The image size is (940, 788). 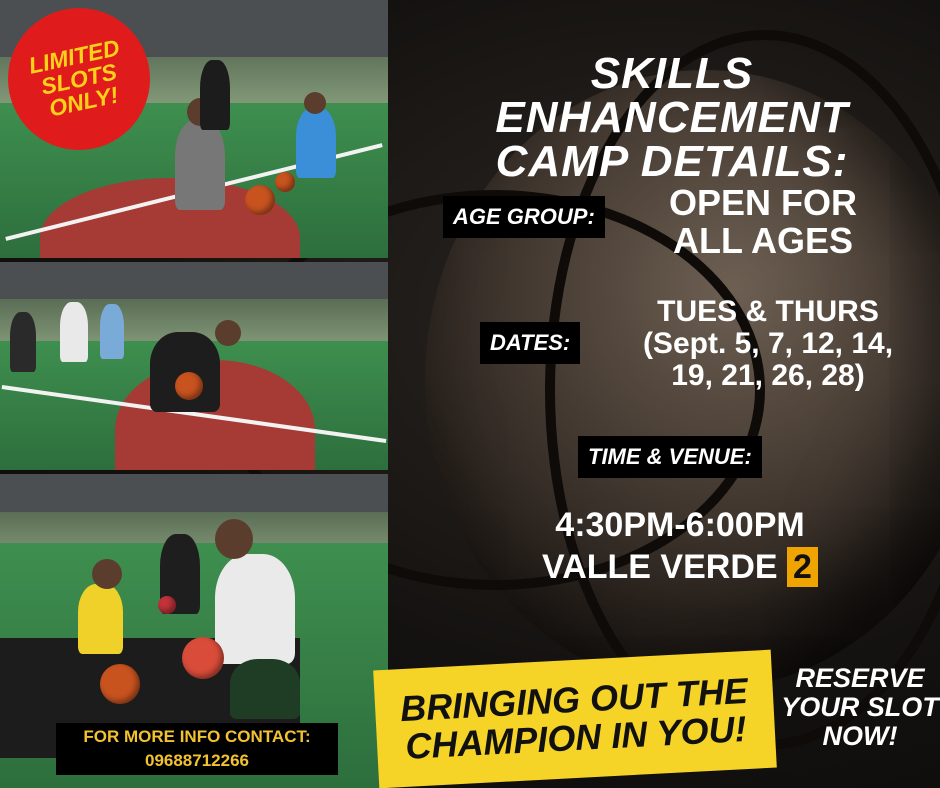 What do you see at coordinates (768, 311) in the screenshot?
I see `dates-line-1: TUES & THURS` at bounding box center [768, 311].